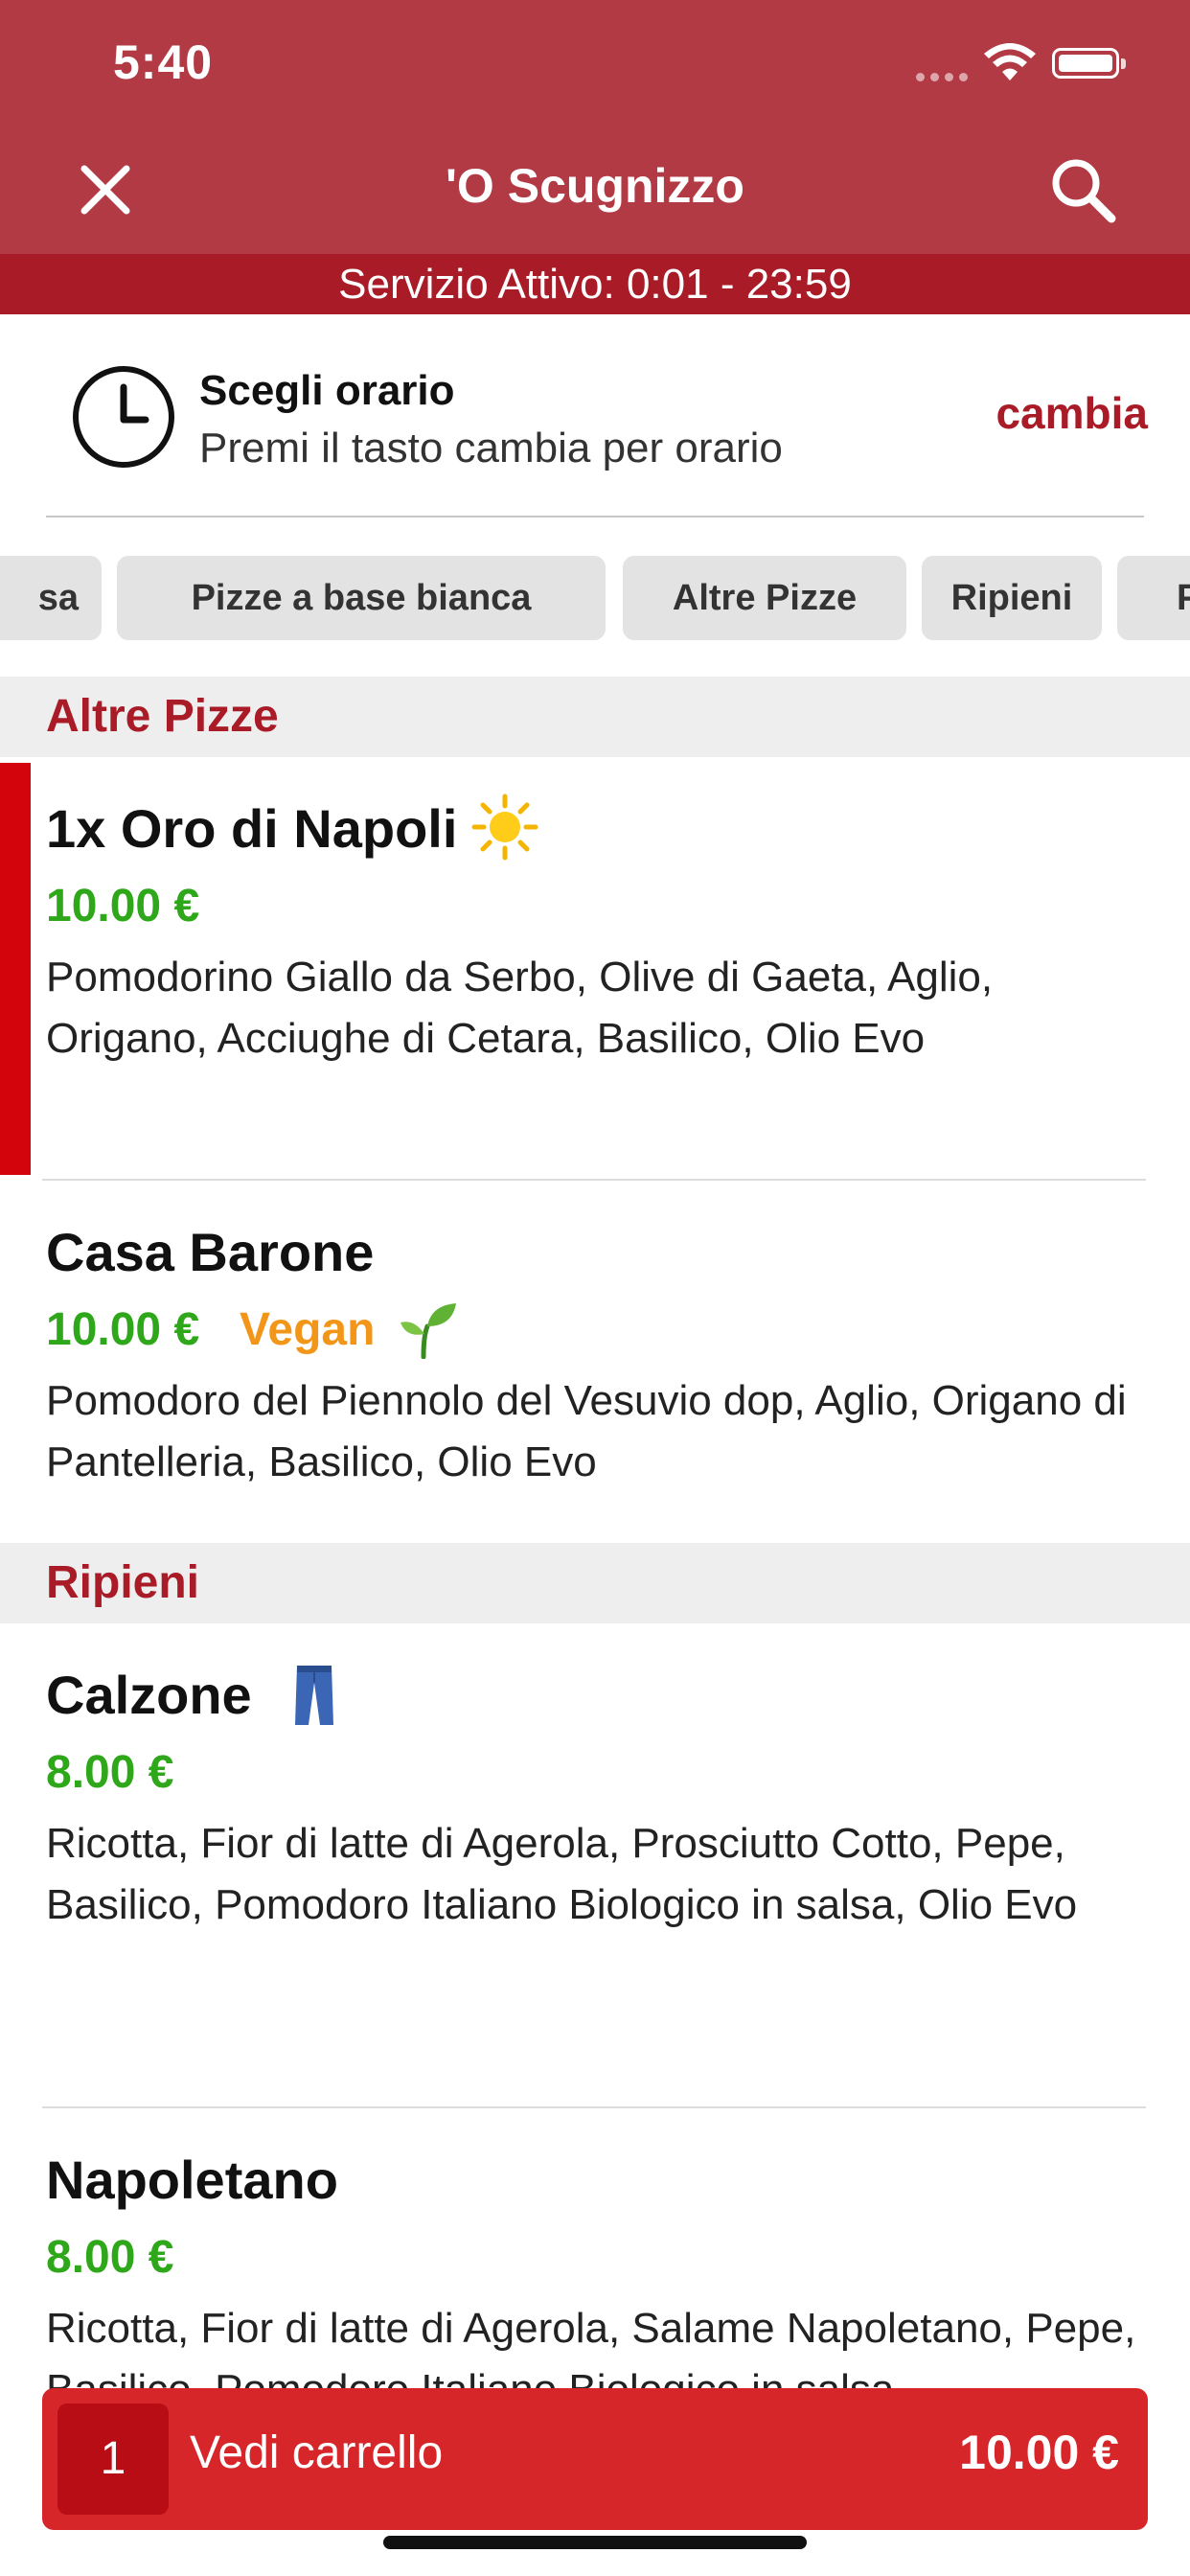 The image size is (1190, 2576). What do you see at coordinates (149, 1695) in the screenshot?
I see `item-name: Calzone` at bounding box center [149, 1695].